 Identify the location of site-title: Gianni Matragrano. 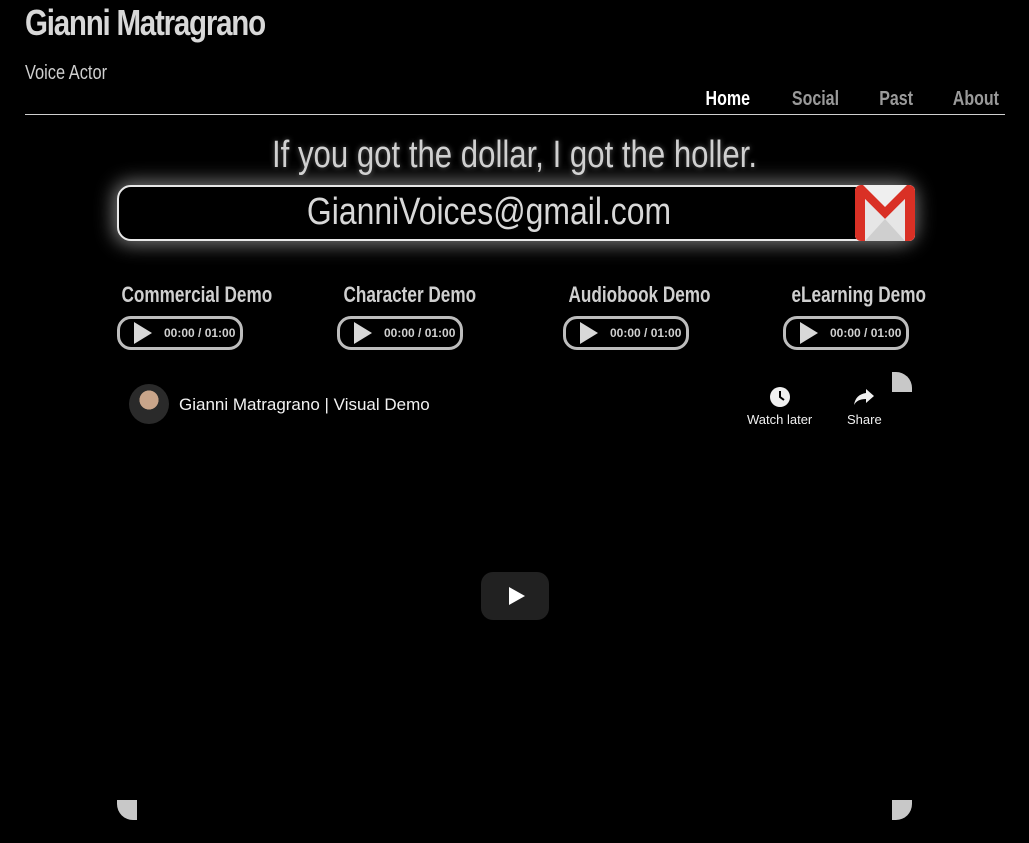
(145, 22).